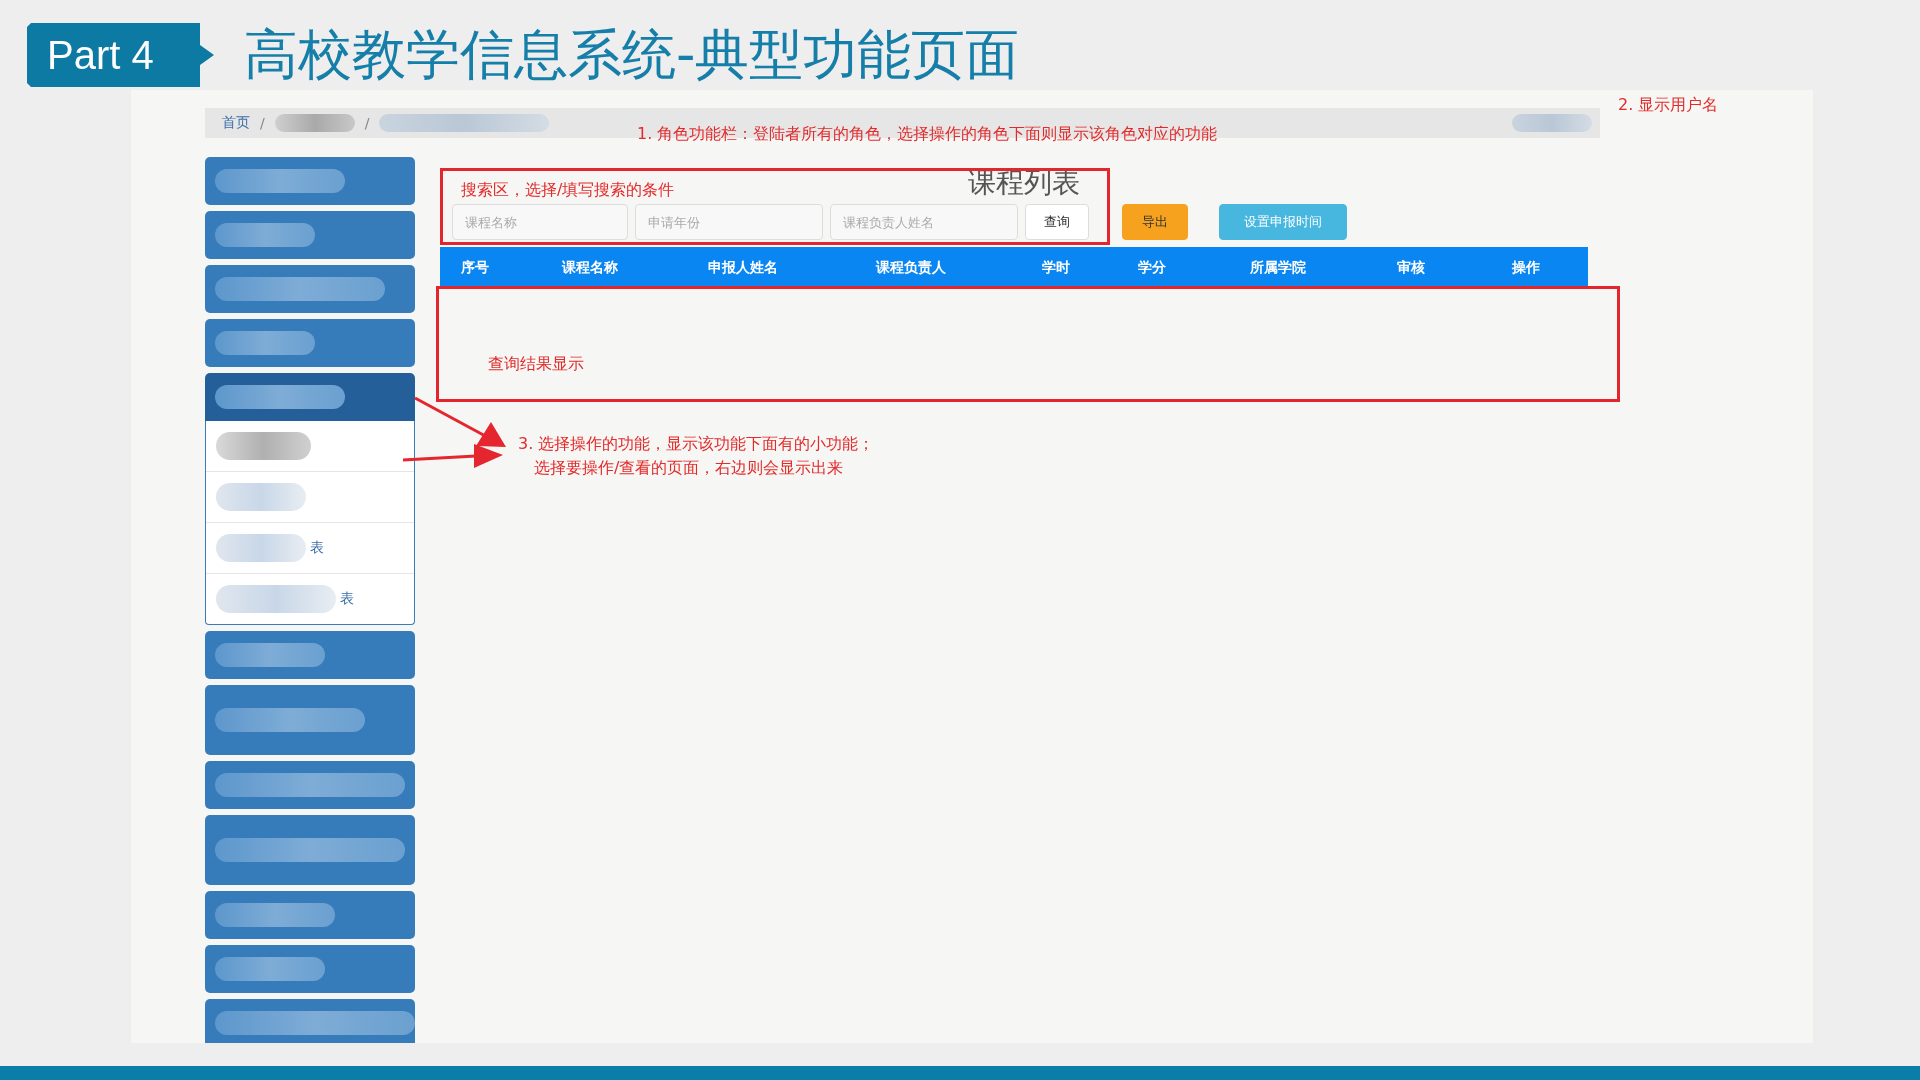 This screenshot has height=1080, width=1920. What do you see at coordinates (475, 268) in the screenshot?
I see `column-header: 序号` at bounding box center [475, 268].